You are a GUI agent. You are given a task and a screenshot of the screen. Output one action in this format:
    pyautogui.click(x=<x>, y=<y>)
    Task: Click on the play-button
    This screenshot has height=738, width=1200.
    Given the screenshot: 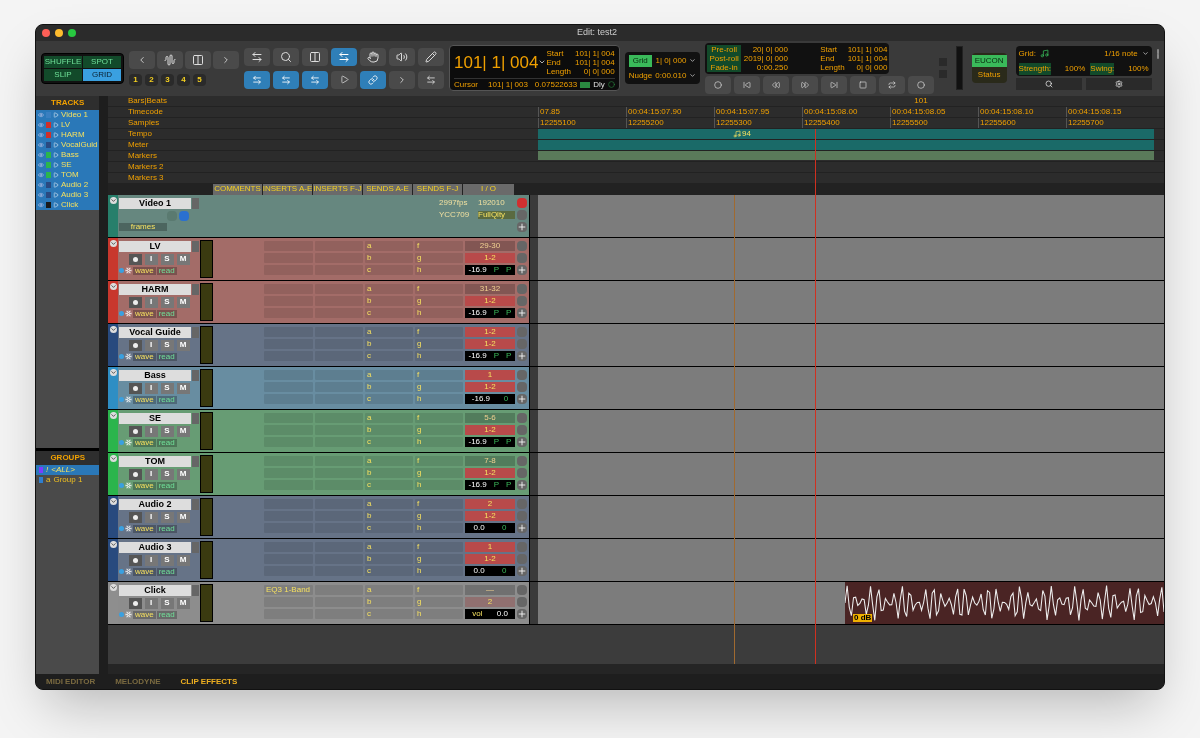 What is the action you would take?
    pyautogui.click(x=344, y=79)
    